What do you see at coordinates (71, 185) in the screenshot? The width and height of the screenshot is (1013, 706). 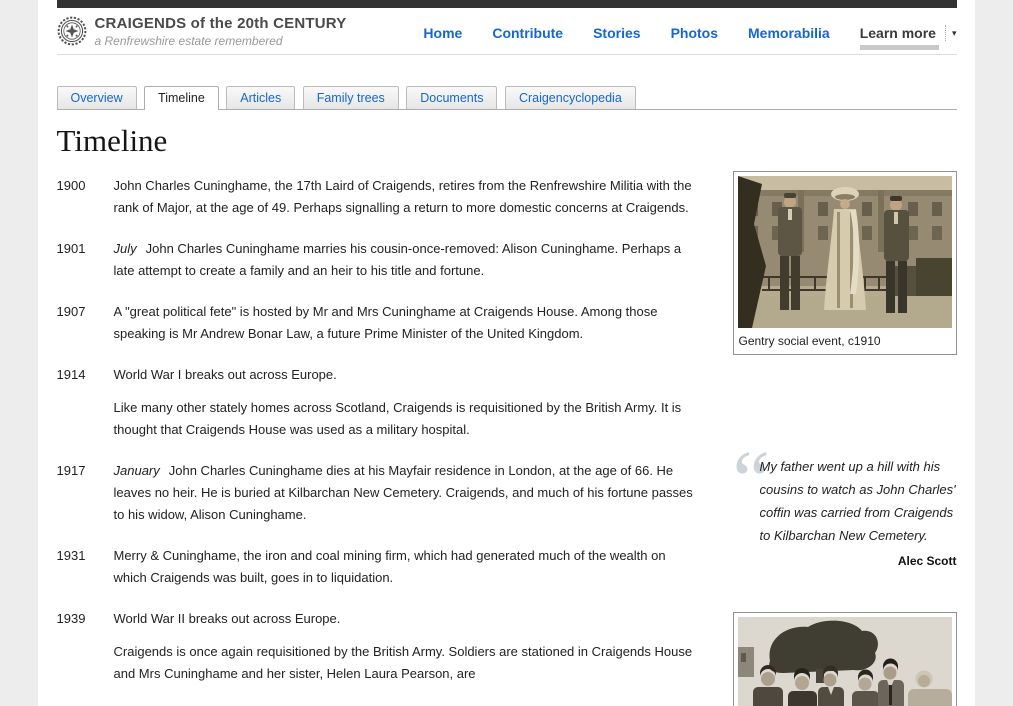 I see `timeline-year: 1900` at bounding box center [71, 185].